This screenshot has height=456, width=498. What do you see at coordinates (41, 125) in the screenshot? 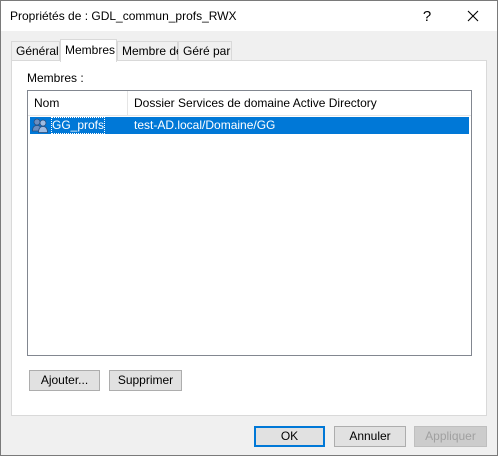
I see `group-icon` at bounding box center [41, 125].